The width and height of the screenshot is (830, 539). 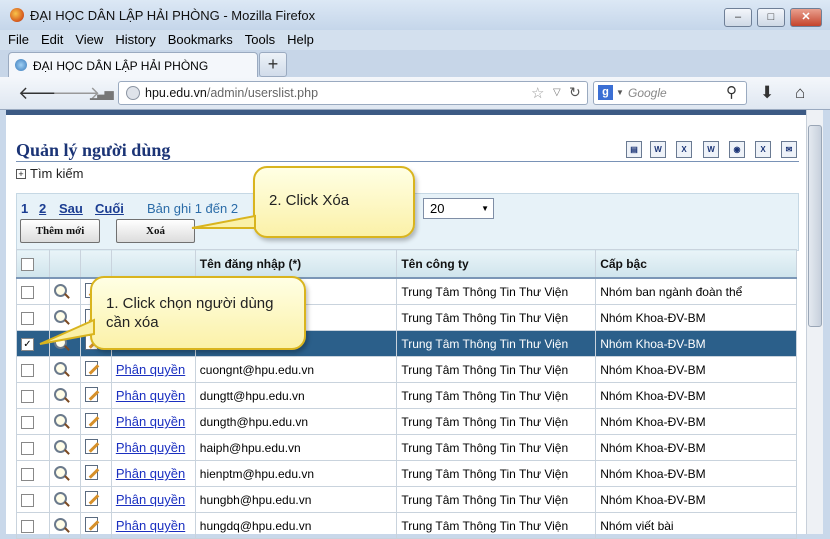 What do you see at coordinates (296, 264) in the screenshot?
I see `header-login: Tên đăng nhập (*)` at bounding box center [296, 264].